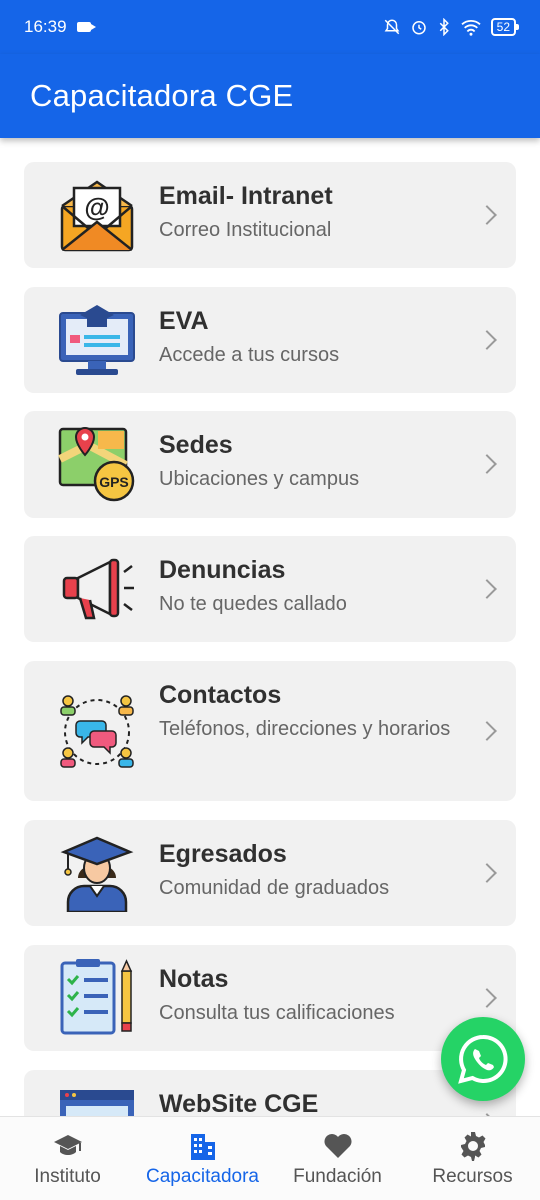 This screenshot has height=1200, width=540. What do you see at coordinates (471, 28) in the screenshot?
I see `wifi-icon` at bounding box center [471, 28].